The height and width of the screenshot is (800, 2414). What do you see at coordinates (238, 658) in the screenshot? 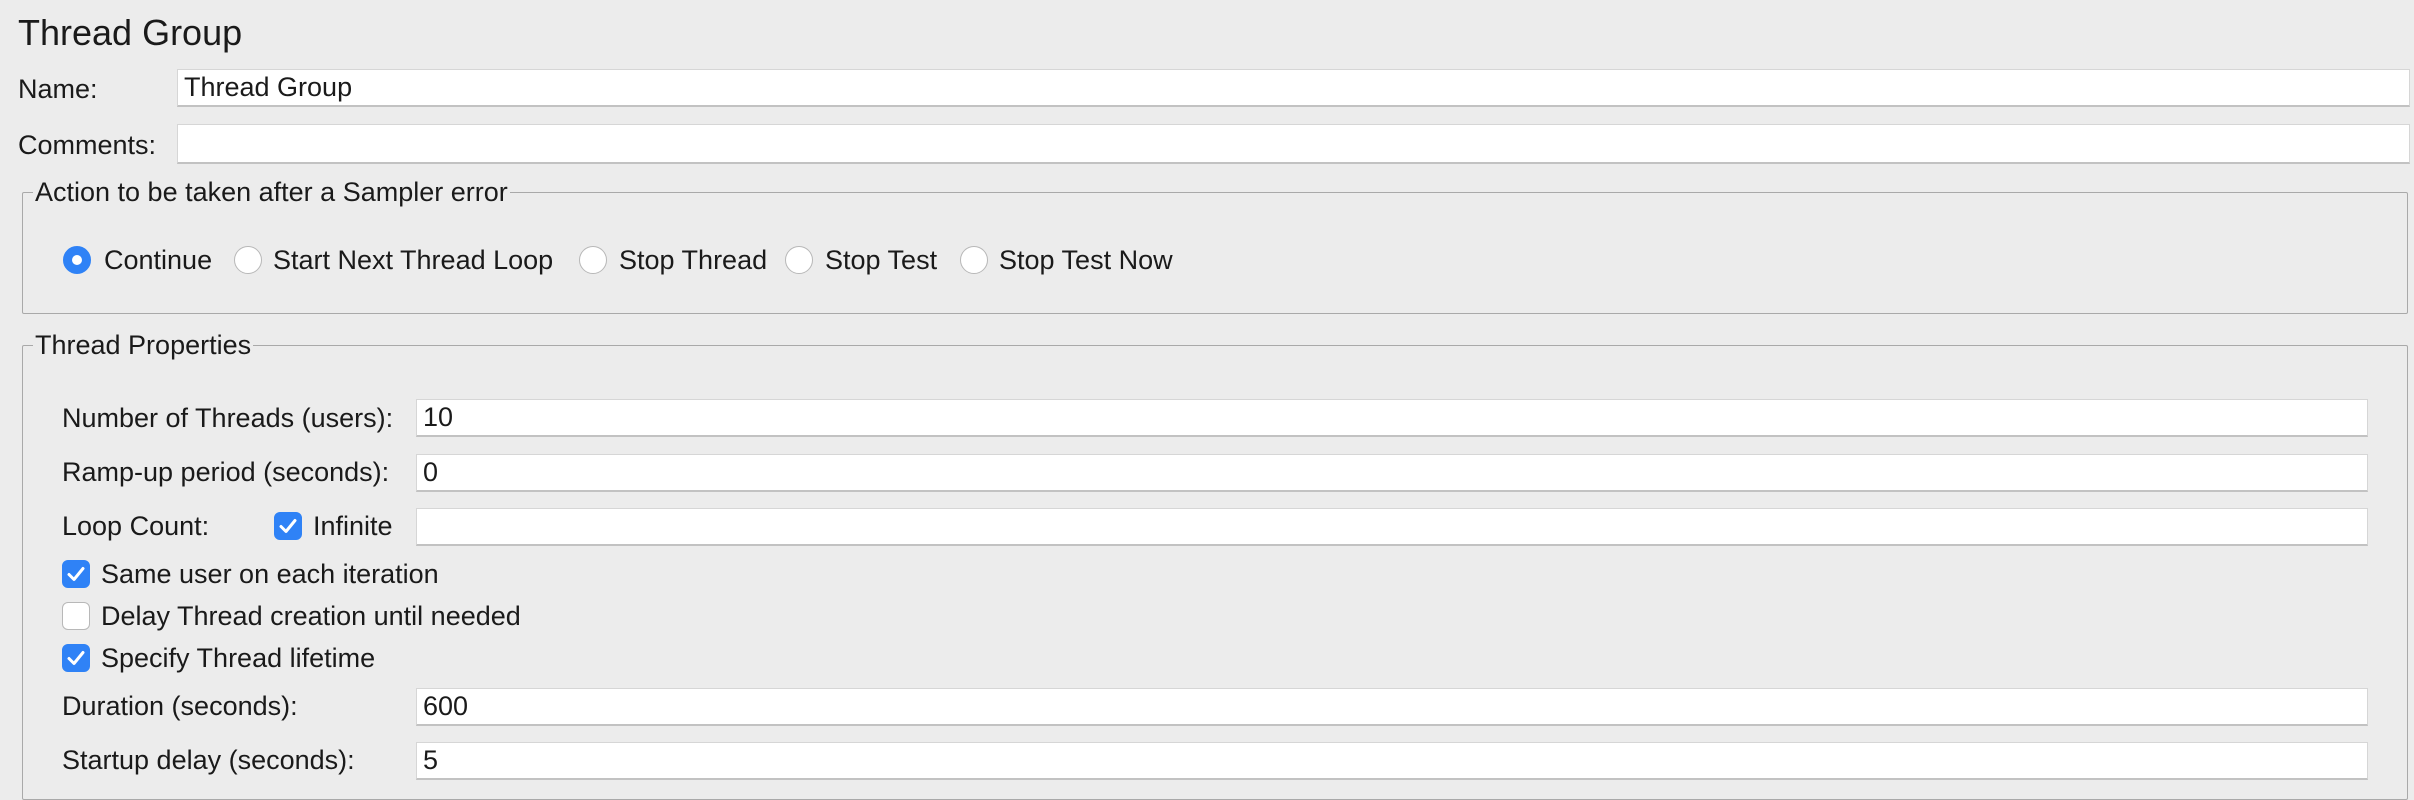
I see `specify-lifetime-label: Specify Thread lifetime` at bounding box center [238, 658].